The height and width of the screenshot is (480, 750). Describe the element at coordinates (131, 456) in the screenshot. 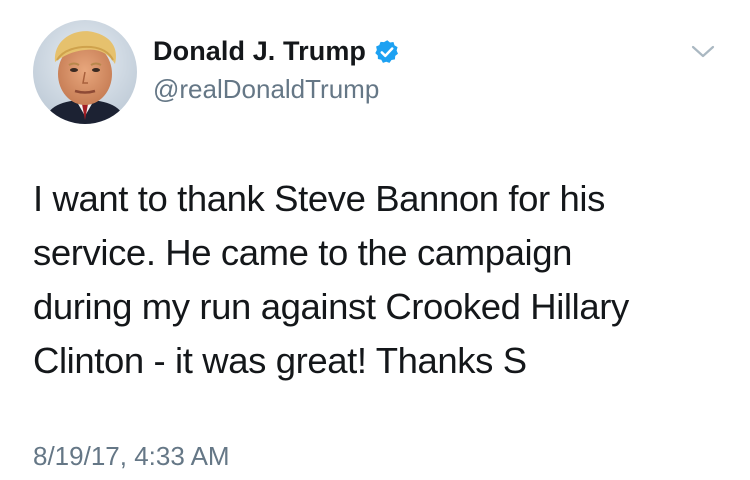

I see `tweet-timestamp: 8/19/17, 4:33 AM` at that location.